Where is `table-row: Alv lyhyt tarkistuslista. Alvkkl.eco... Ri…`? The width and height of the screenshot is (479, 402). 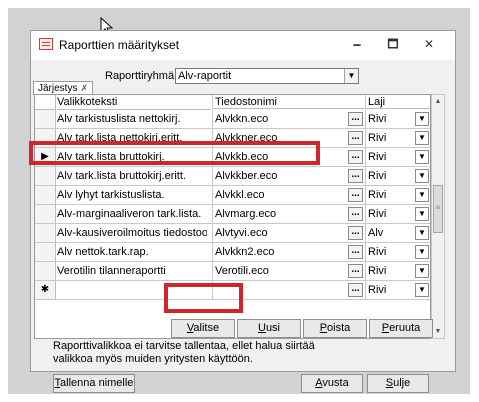
table-row: Alv lyhyt tarkistuslista. Alvkkl.eco... Ri… is located at coordinates (232, 195).